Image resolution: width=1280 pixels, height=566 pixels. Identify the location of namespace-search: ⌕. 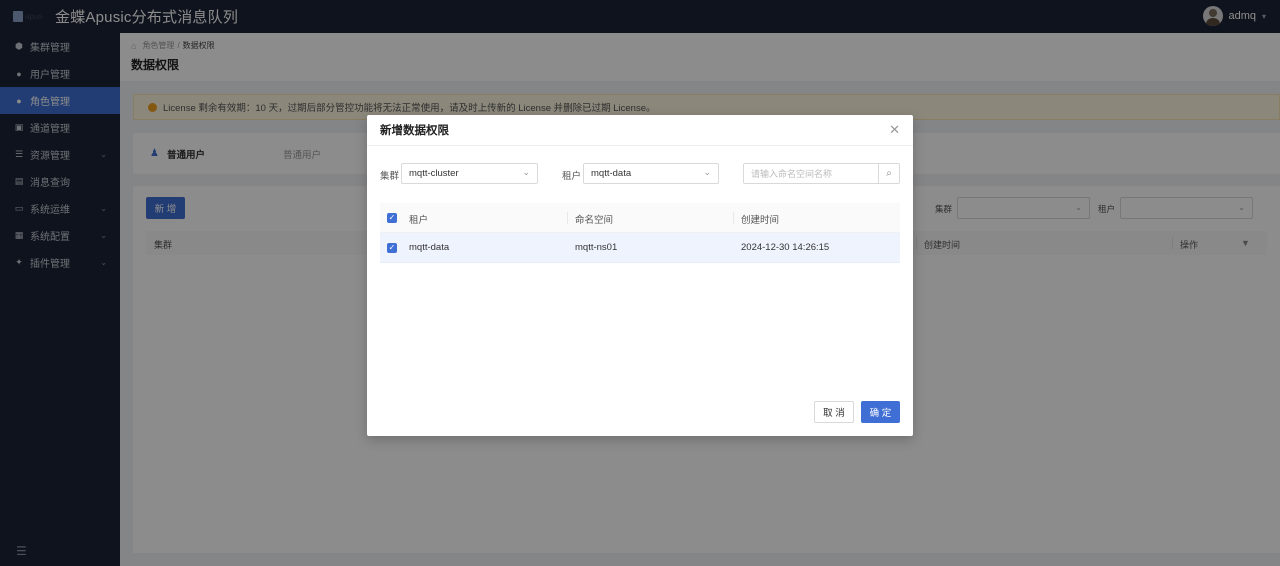
(821, 173).